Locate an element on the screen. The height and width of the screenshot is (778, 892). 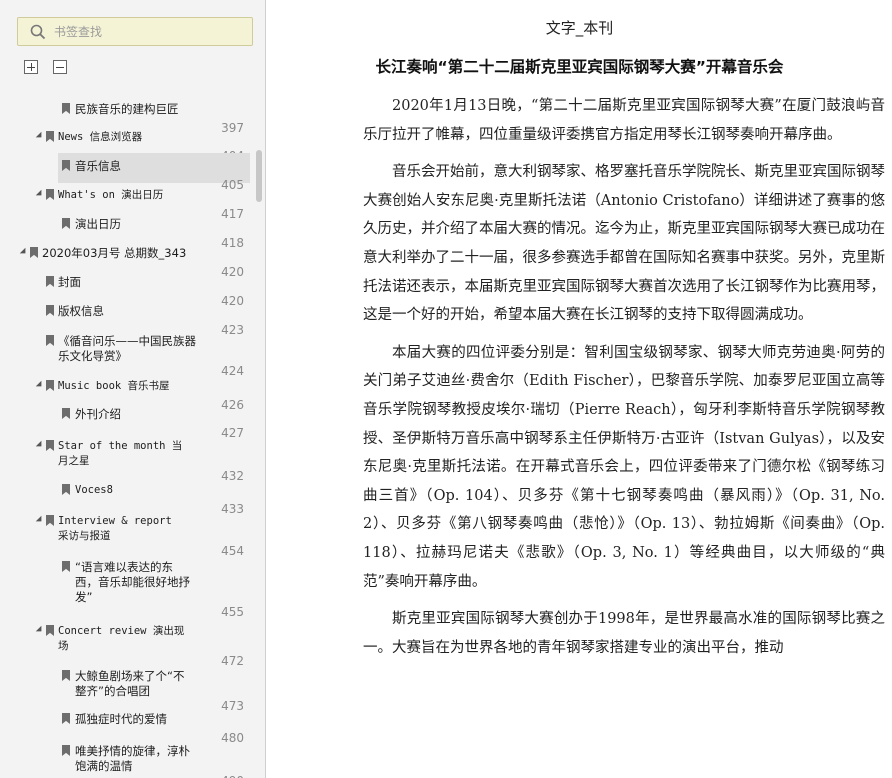
bookmark-search-box is located at coordinates (135, 31).